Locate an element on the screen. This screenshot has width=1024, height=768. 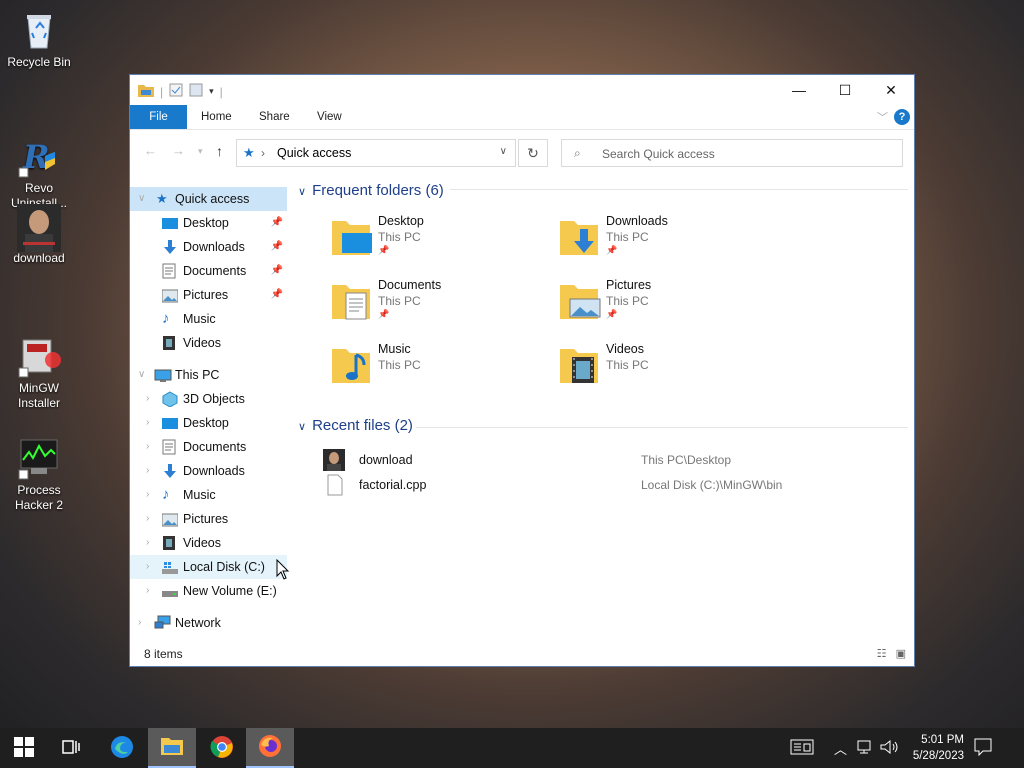
nav-network: › Network is located at coordinates (208, 623).